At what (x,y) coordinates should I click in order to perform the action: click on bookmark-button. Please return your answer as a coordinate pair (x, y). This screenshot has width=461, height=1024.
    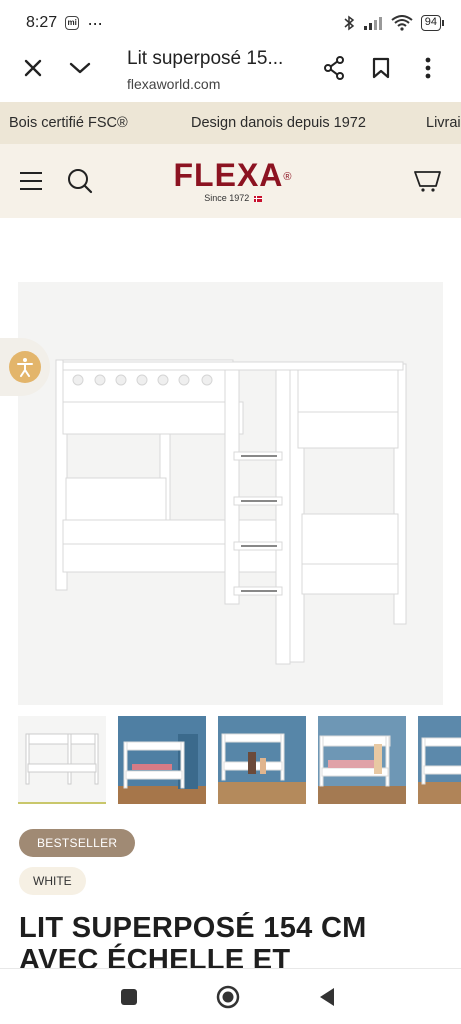
    Looking at the image, I should click on (381, 68).